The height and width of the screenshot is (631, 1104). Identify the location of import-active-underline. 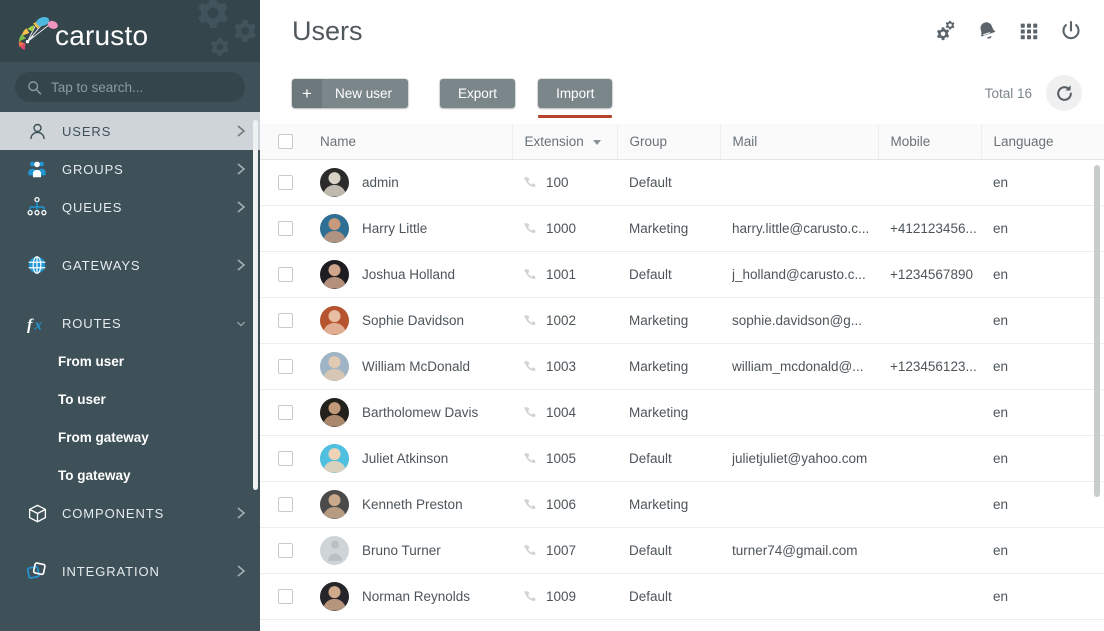
(575, 116).